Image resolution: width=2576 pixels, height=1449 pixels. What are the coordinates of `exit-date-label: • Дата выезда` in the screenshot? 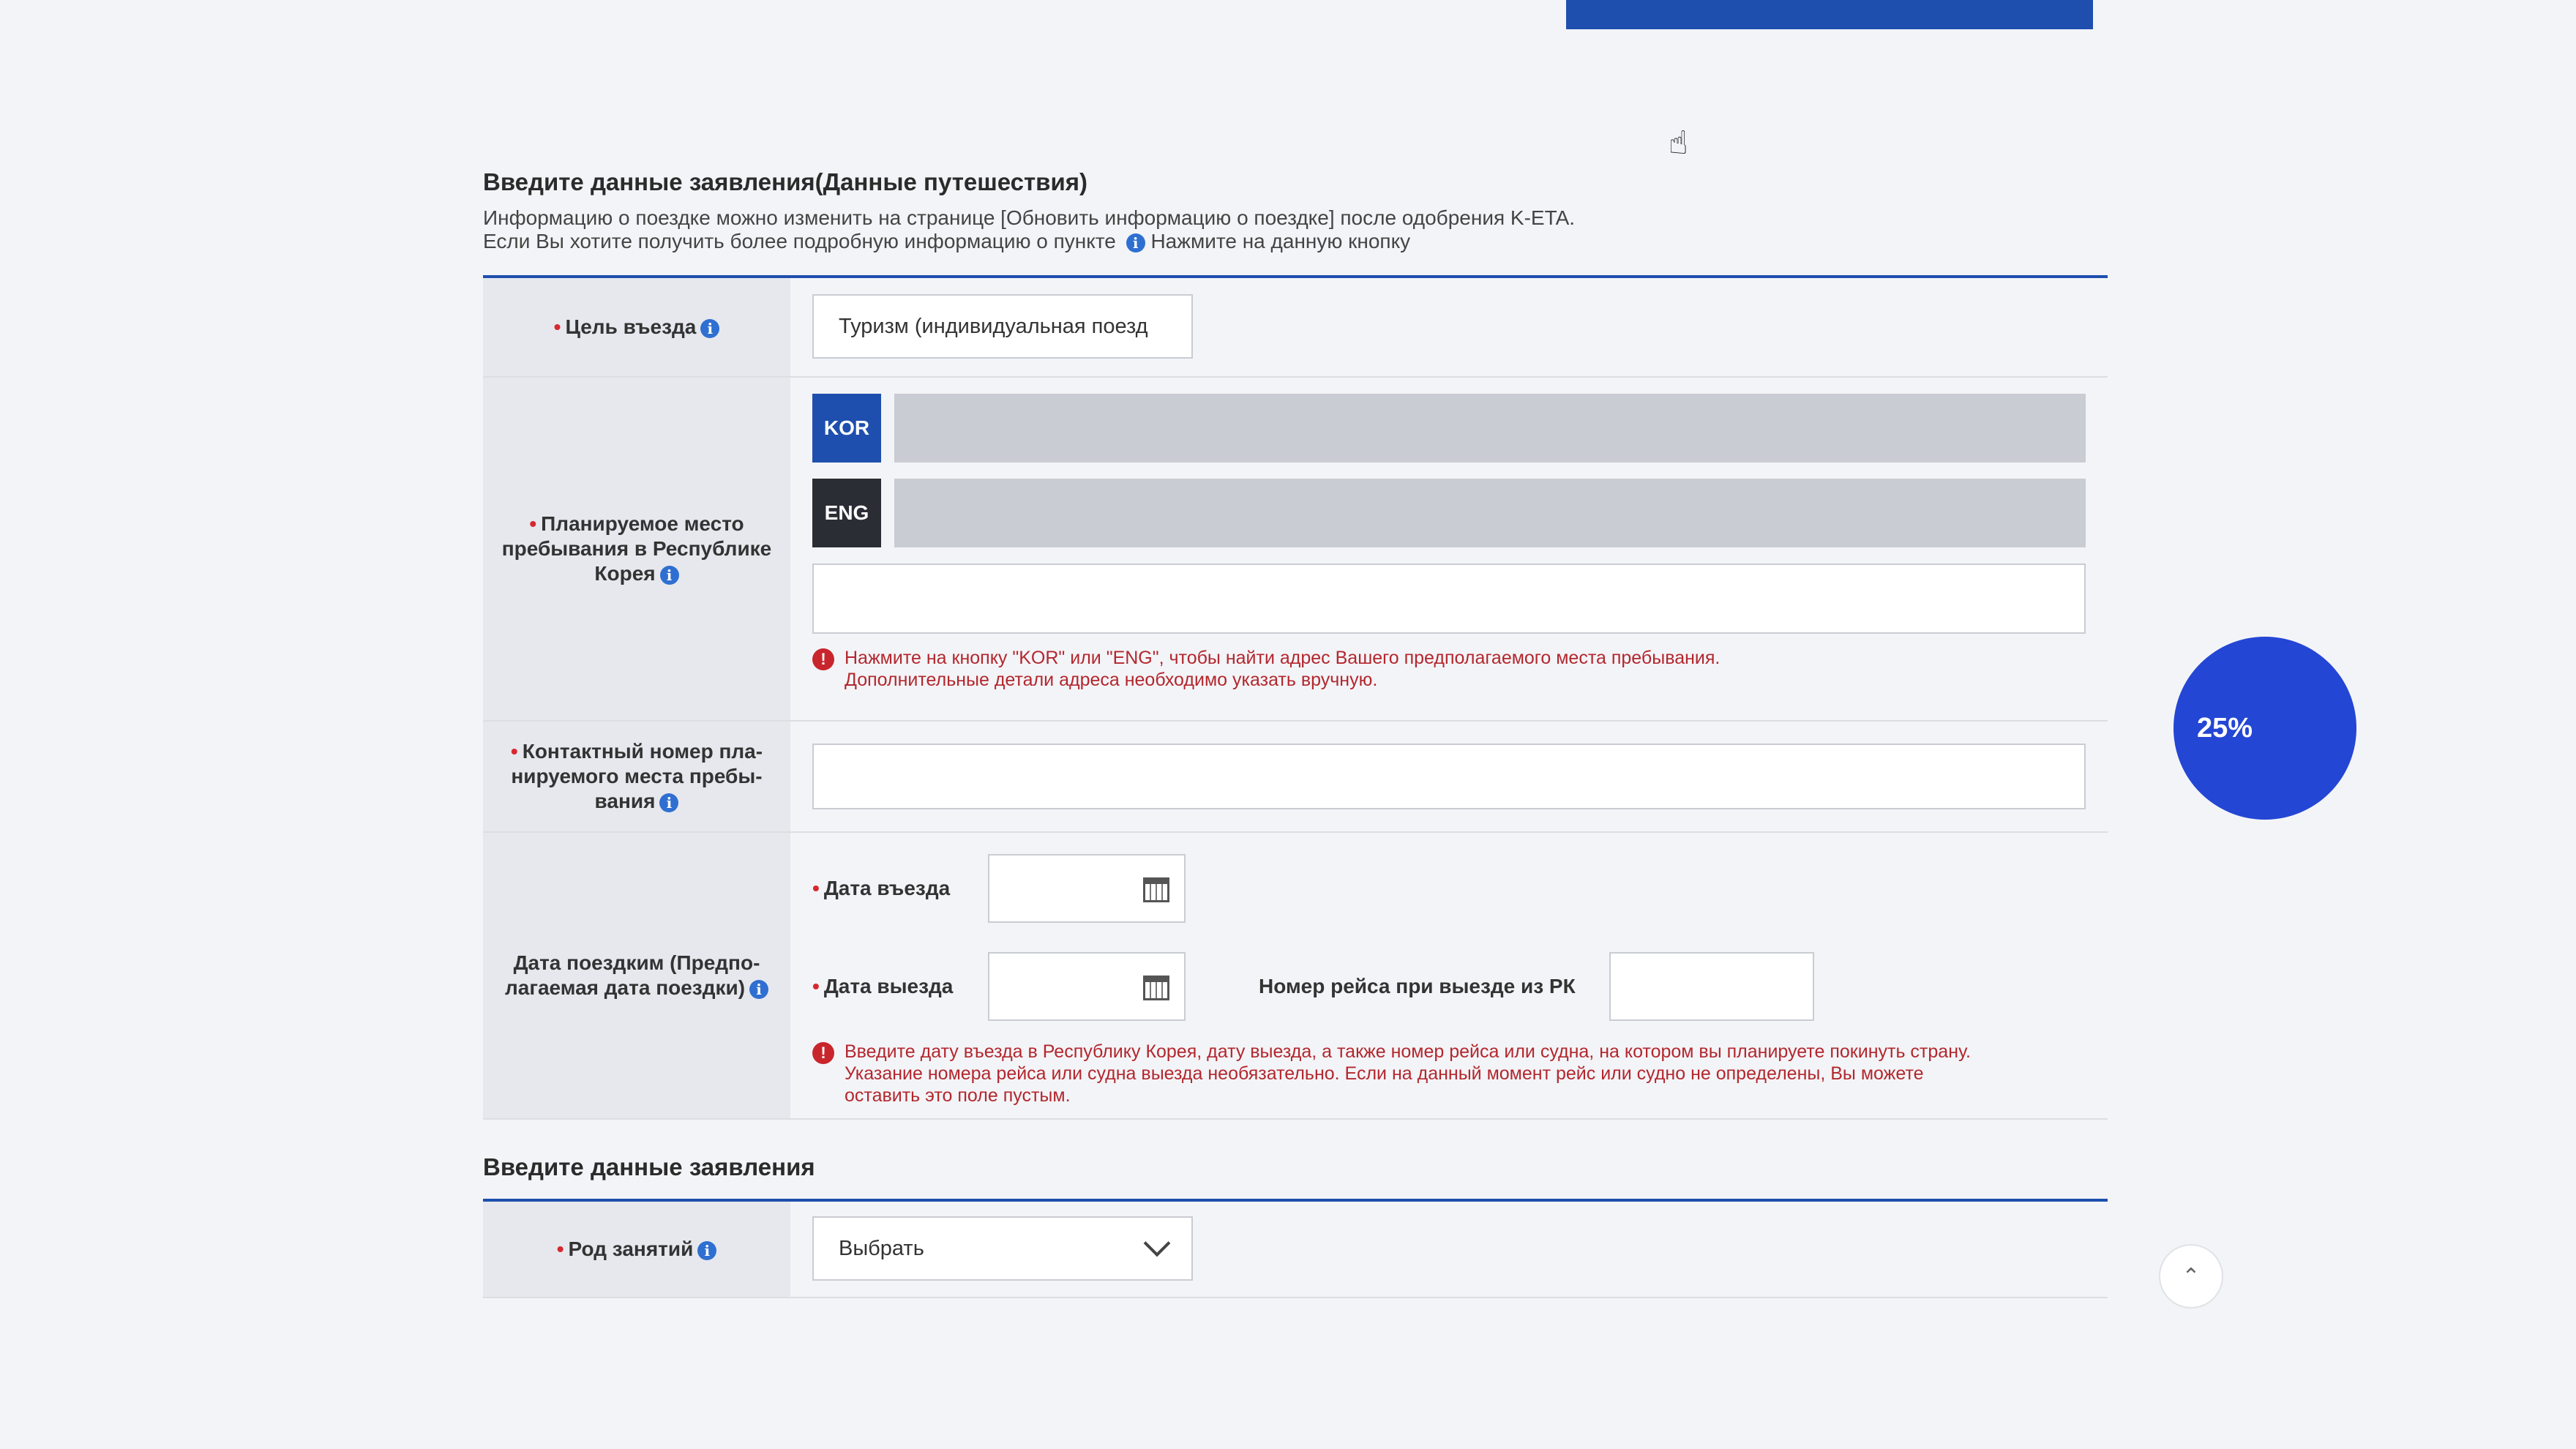 It's located at (883, 986).